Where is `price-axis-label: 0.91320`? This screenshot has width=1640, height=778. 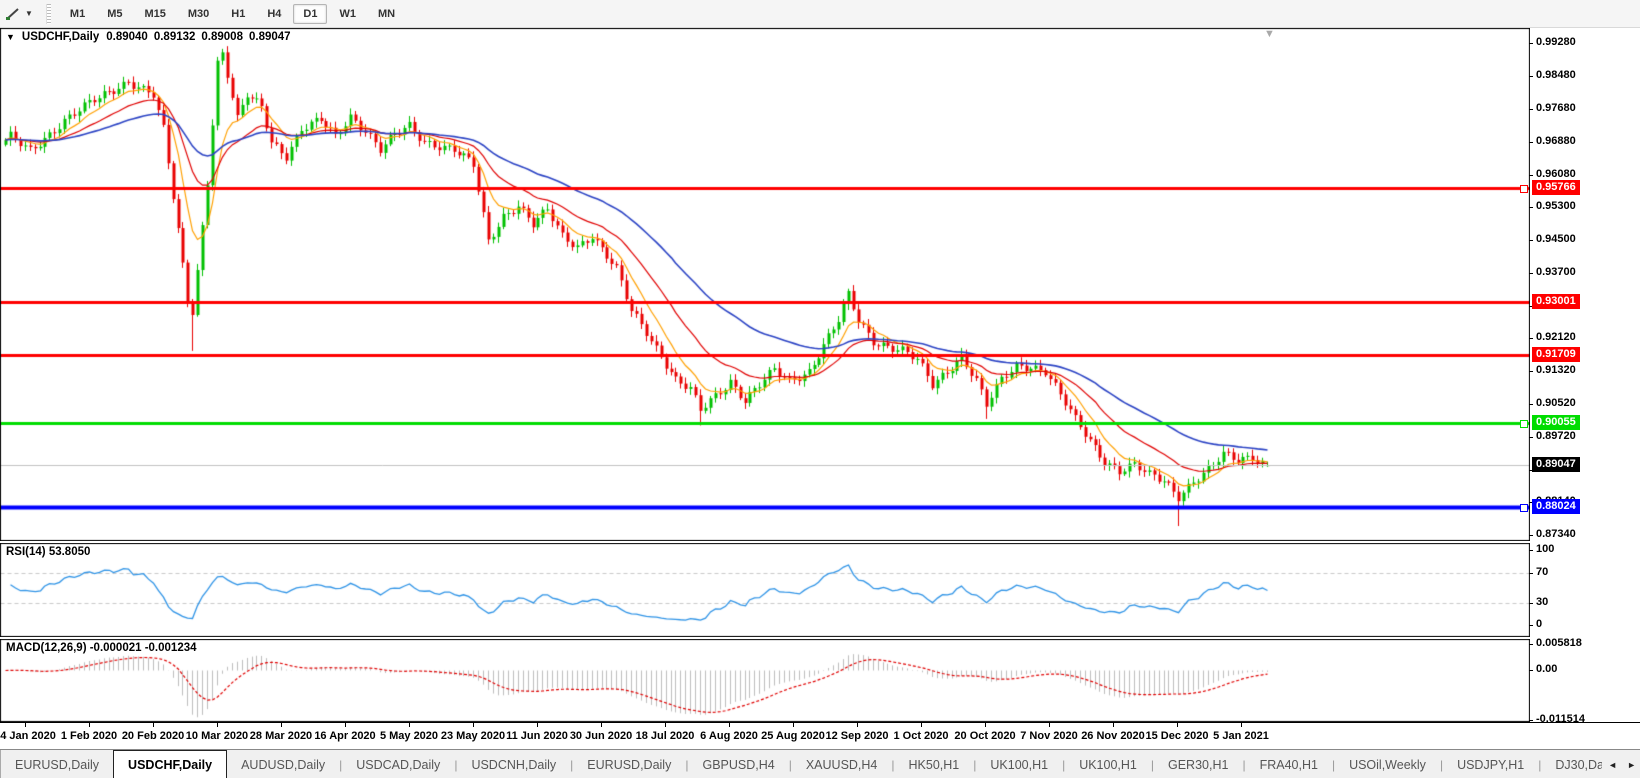 price-axis-label: 0.91320 is located at coordinates (1556, 370).